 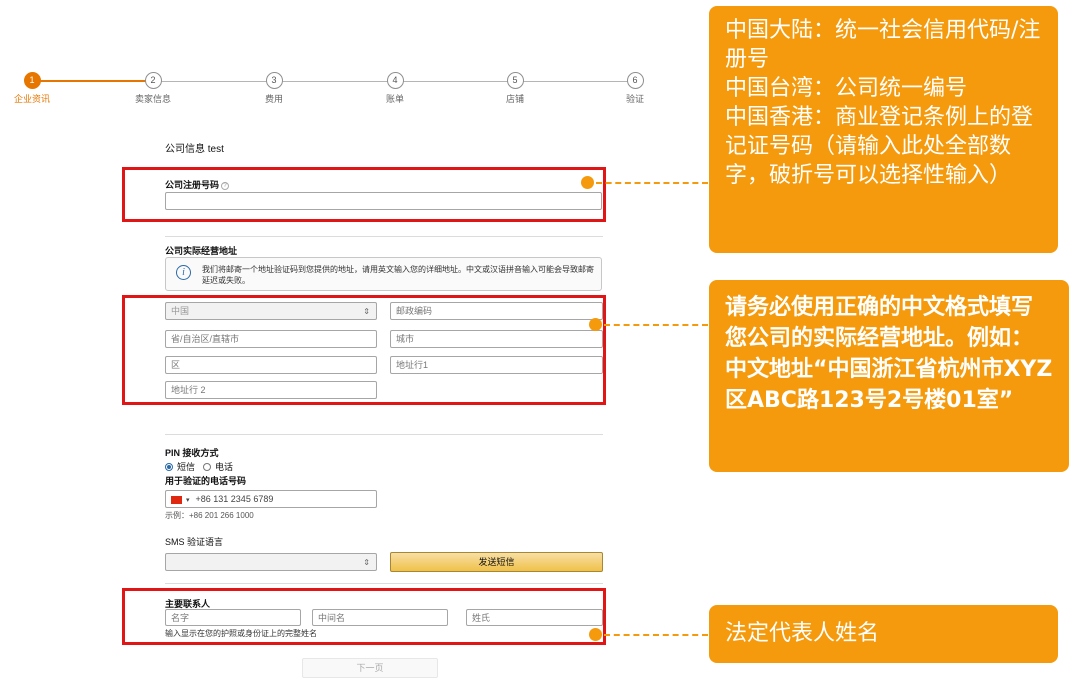 I want to click on address-label: 公司实际经营地址, so click(x=201, y=251).